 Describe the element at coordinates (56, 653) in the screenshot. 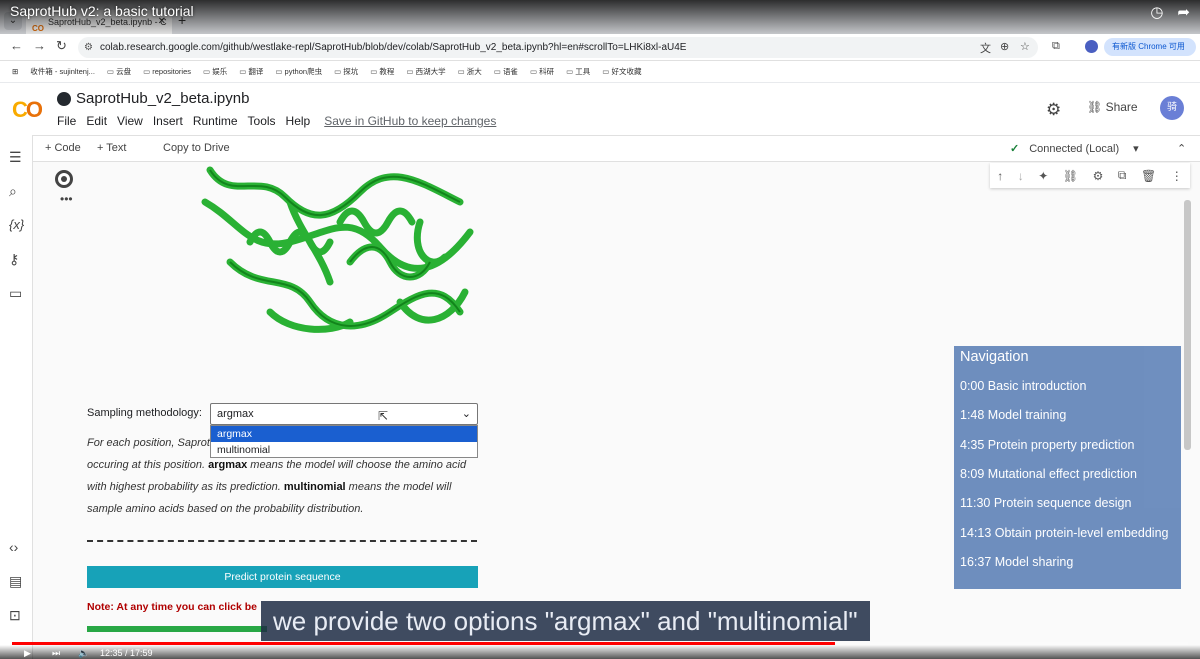

I see `next-icon: ⏭` at that location.